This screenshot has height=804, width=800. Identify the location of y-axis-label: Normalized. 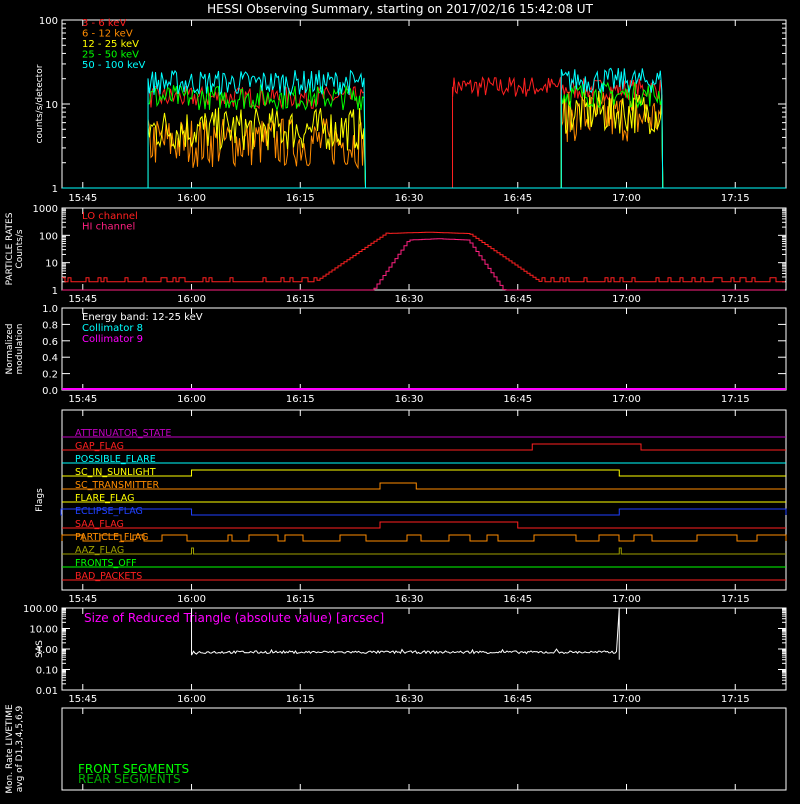
(10, 348).